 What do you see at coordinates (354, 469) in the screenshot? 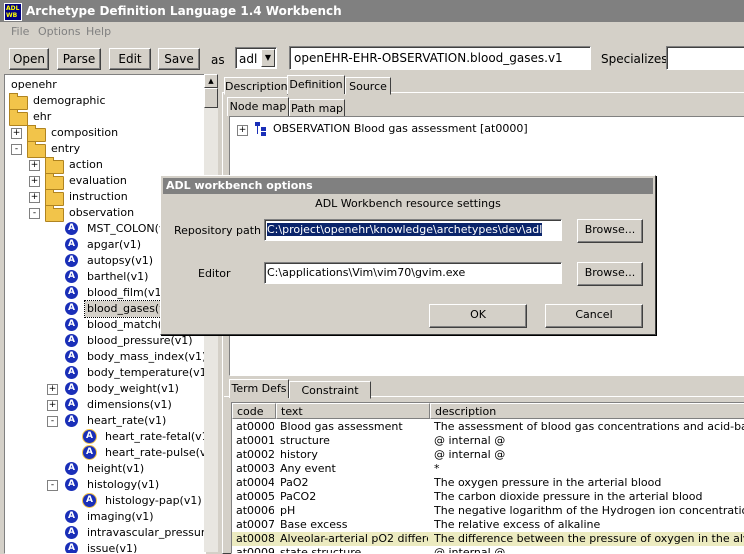
I see `table-cell: Any event` at bounding box center [354, 469].